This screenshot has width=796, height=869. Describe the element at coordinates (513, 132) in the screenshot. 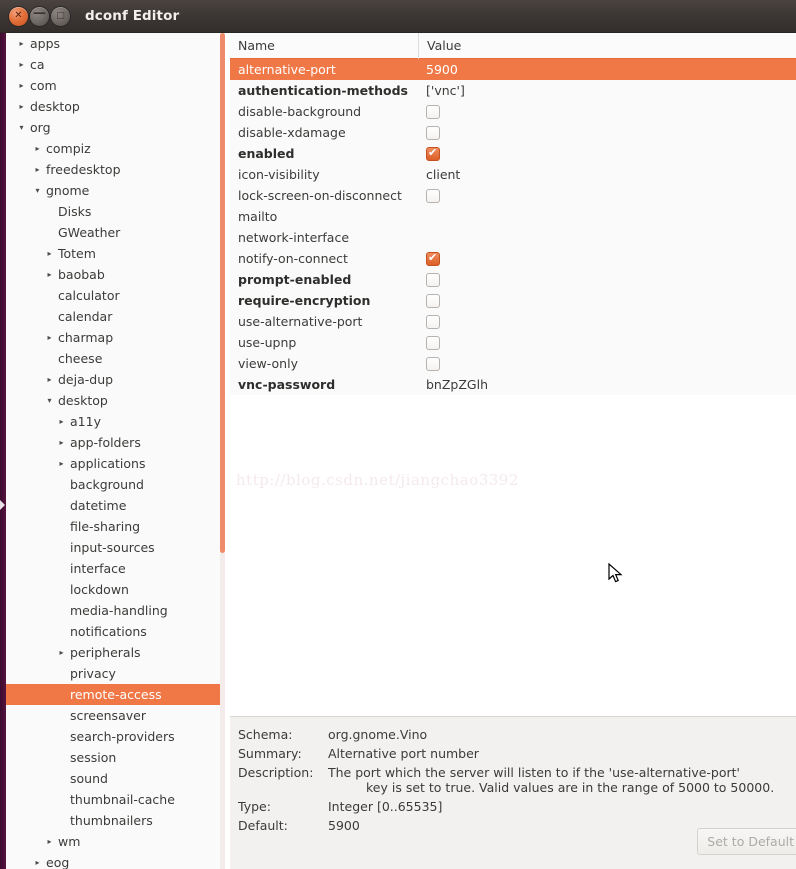

I see `key-row: disable-xdamage` at that location.